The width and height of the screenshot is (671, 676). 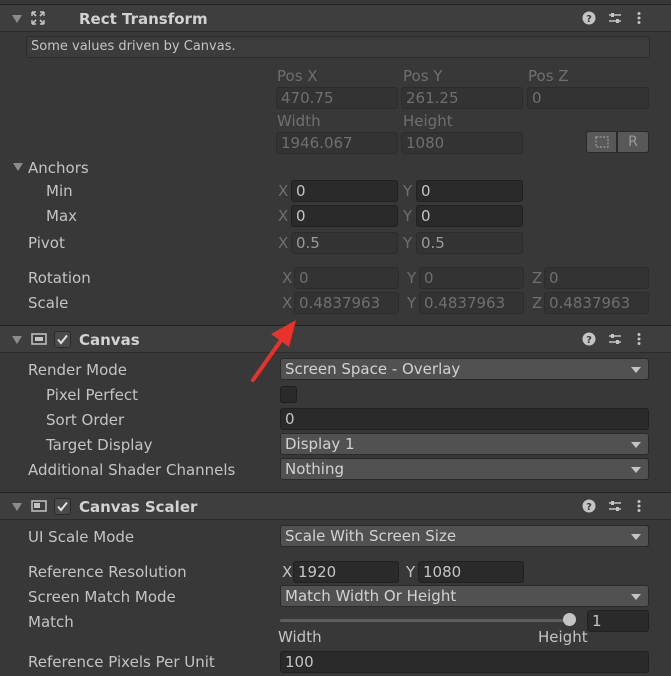 I want to click on pos-x-label: Pos X, so click(x=297, y=76).